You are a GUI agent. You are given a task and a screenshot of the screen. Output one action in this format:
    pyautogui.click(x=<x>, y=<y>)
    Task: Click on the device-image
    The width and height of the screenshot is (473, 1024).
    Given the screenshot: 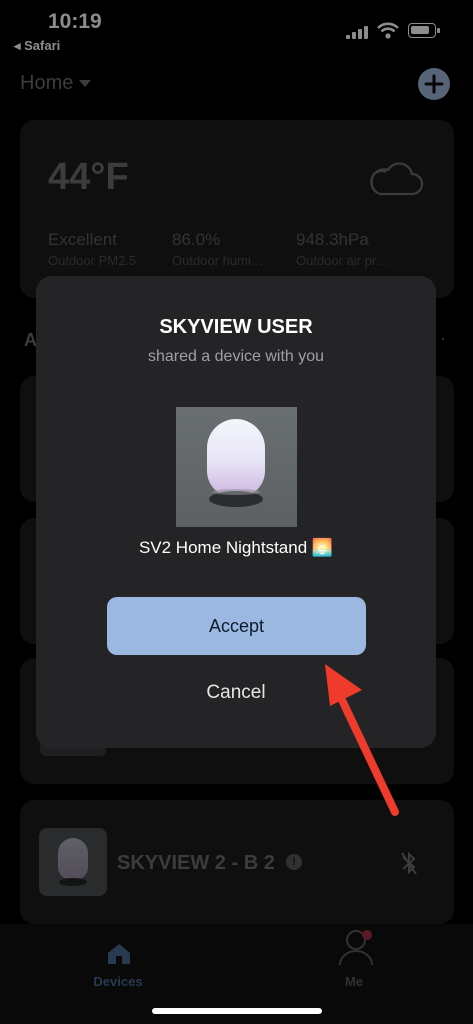 What is the action you would take?
    pyautogui.click(x=236, y=467)
    